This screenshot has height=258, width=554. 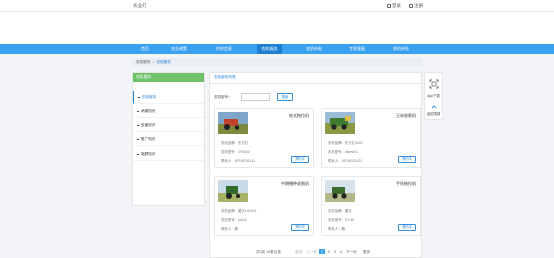 What do you see at coordinates (433, 113) in the screenshot?
I see `back-to-top-label: 返回顶部` at bounding box center [433, 113].